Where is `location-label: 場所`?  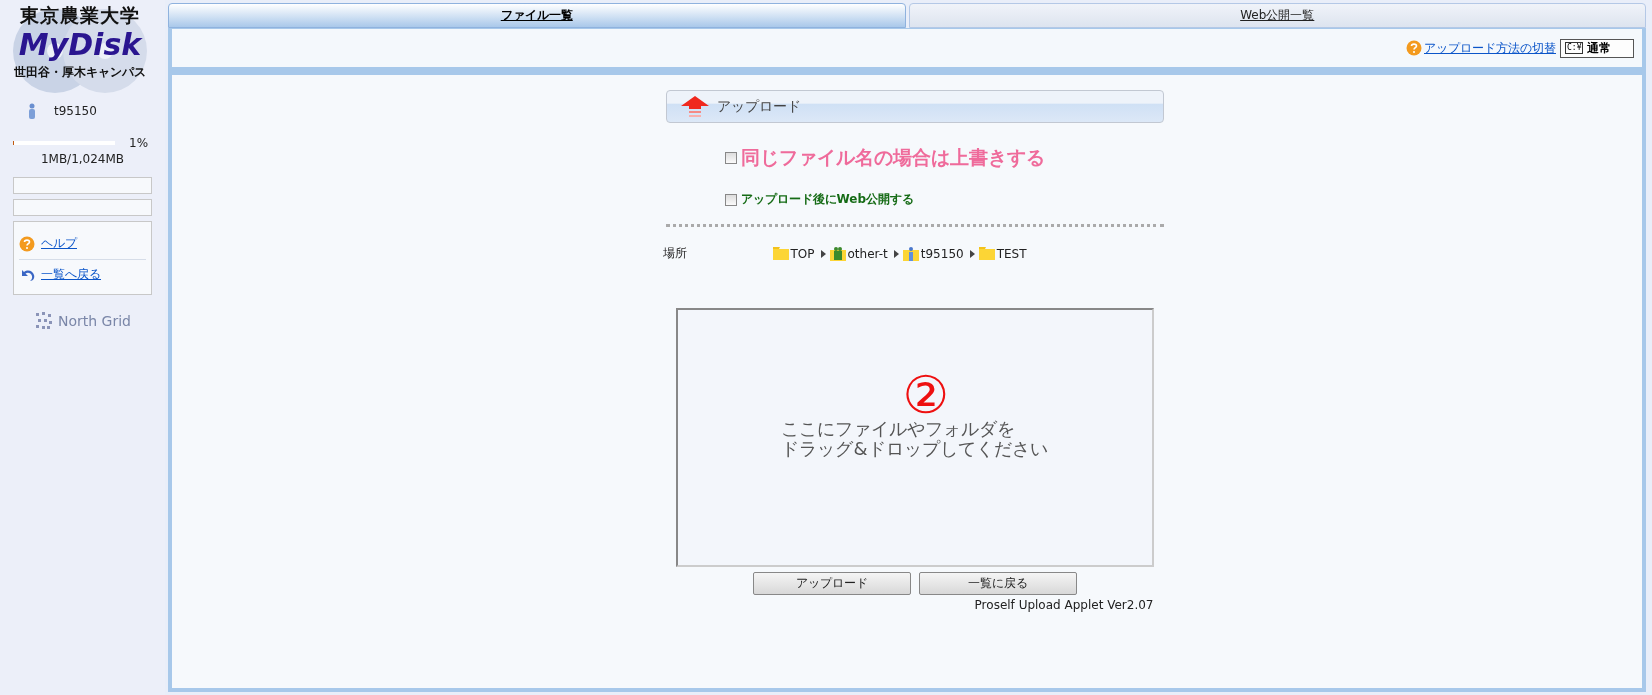 location-label: 場所 is located at coordinates (675, 253).